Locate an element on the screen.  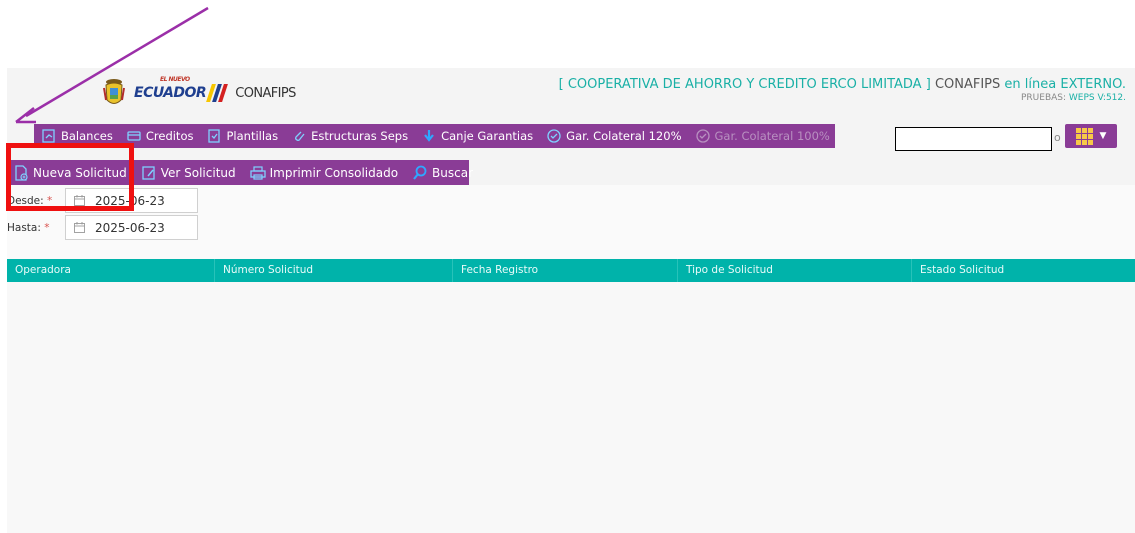
menu-label: Creditos is located at coordinates (169, 136).